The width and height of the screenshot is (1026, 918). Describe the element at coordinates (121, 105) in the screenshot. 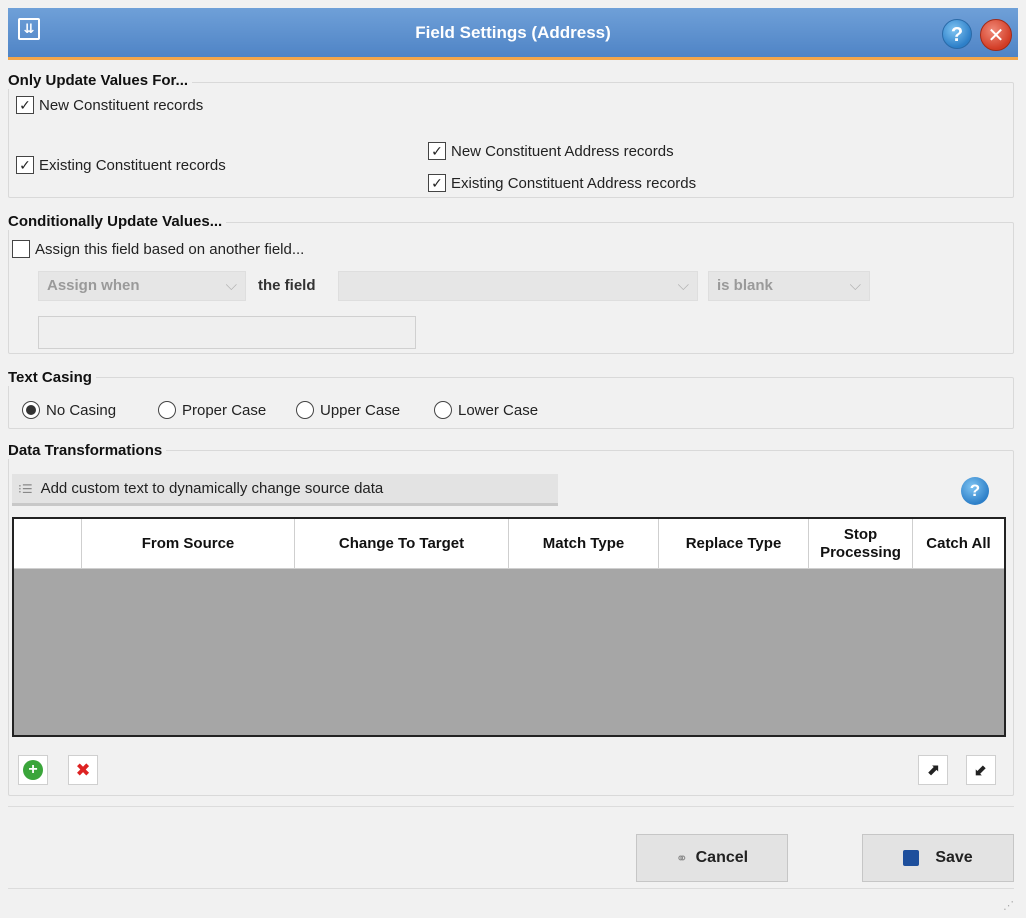

I see `new-constituent-label: New Constituent records` at that location.